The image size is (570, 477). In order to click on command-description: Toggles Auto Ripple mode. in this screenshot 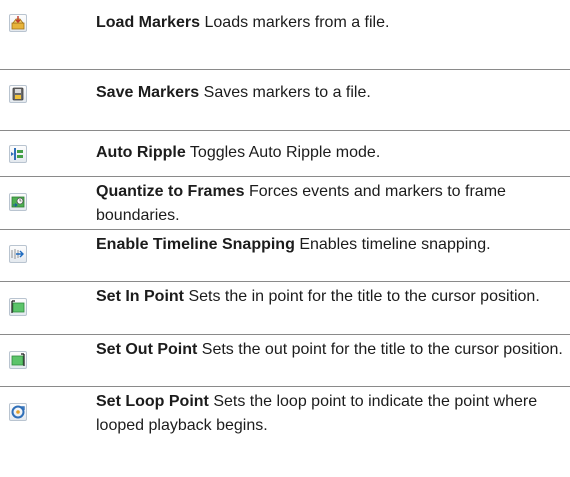, I will do `click(285, 152)`.